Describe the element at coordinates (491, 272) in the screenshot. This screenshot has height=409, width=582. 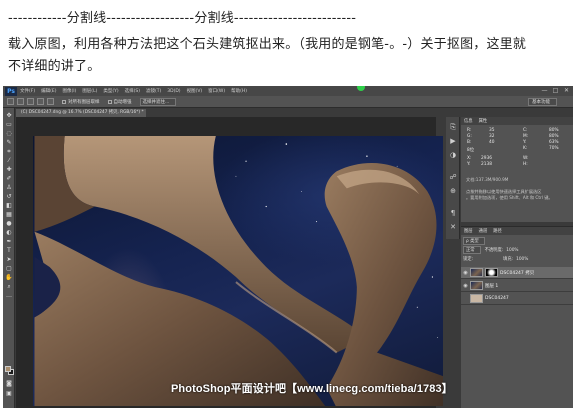
I see `layer-mask-thumbnail` at that location.